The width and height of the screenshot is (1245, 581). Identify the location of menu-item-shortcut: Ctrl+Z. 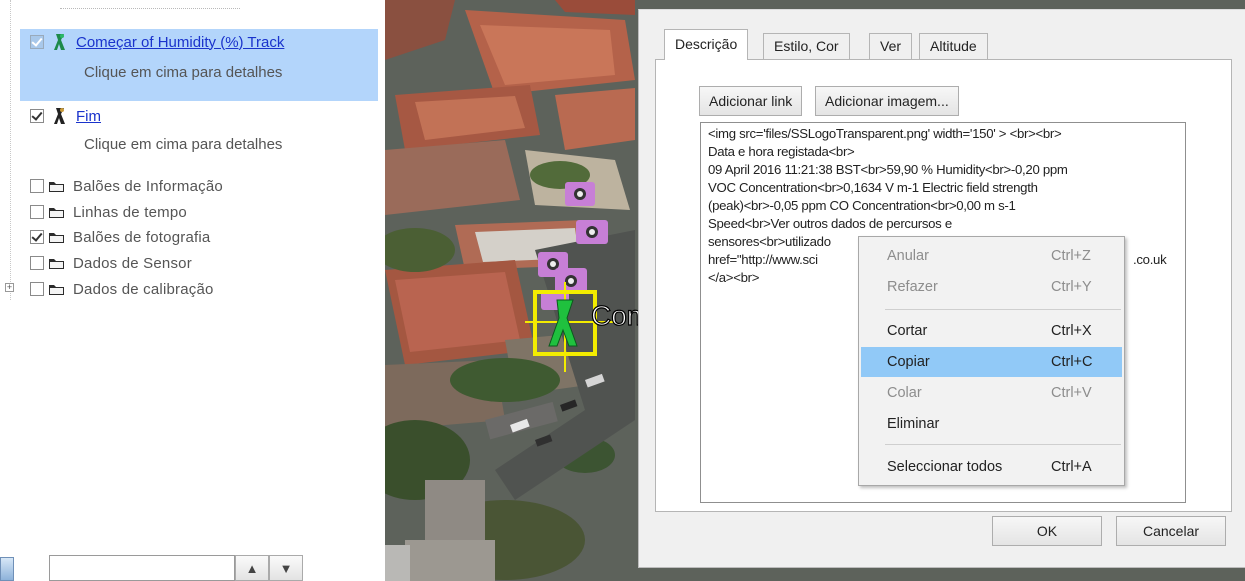
(1071, 256).